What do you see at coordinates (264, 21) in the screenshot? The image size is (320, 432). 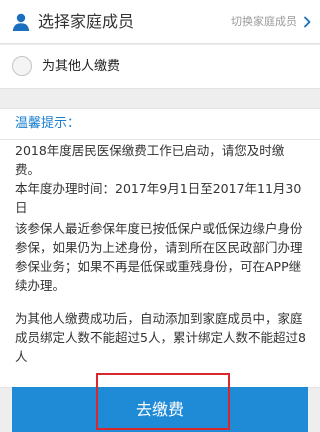 I see `switch-family-member-label: 切换家庭成员` at bounding box center [264, 21].